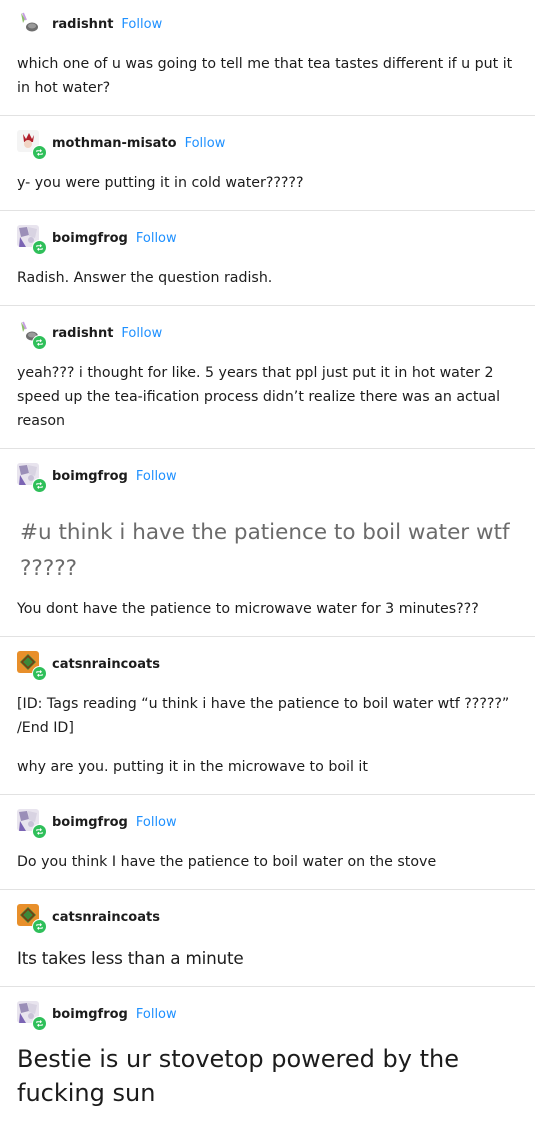  I want to click on username: mothman-misato, so click(114, 143).